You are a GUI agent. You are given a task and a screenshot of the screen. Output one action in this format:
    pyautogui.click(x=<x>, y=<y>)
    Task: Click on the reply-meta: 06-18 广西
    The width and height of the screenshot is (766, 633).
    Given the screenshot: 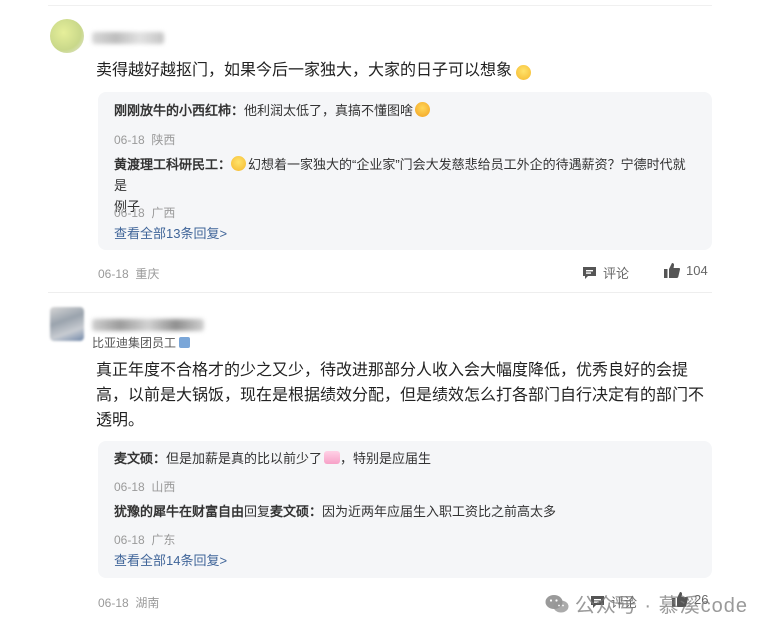 What is the action you would take?
    pyautogui.click(x=144, y=212)
    